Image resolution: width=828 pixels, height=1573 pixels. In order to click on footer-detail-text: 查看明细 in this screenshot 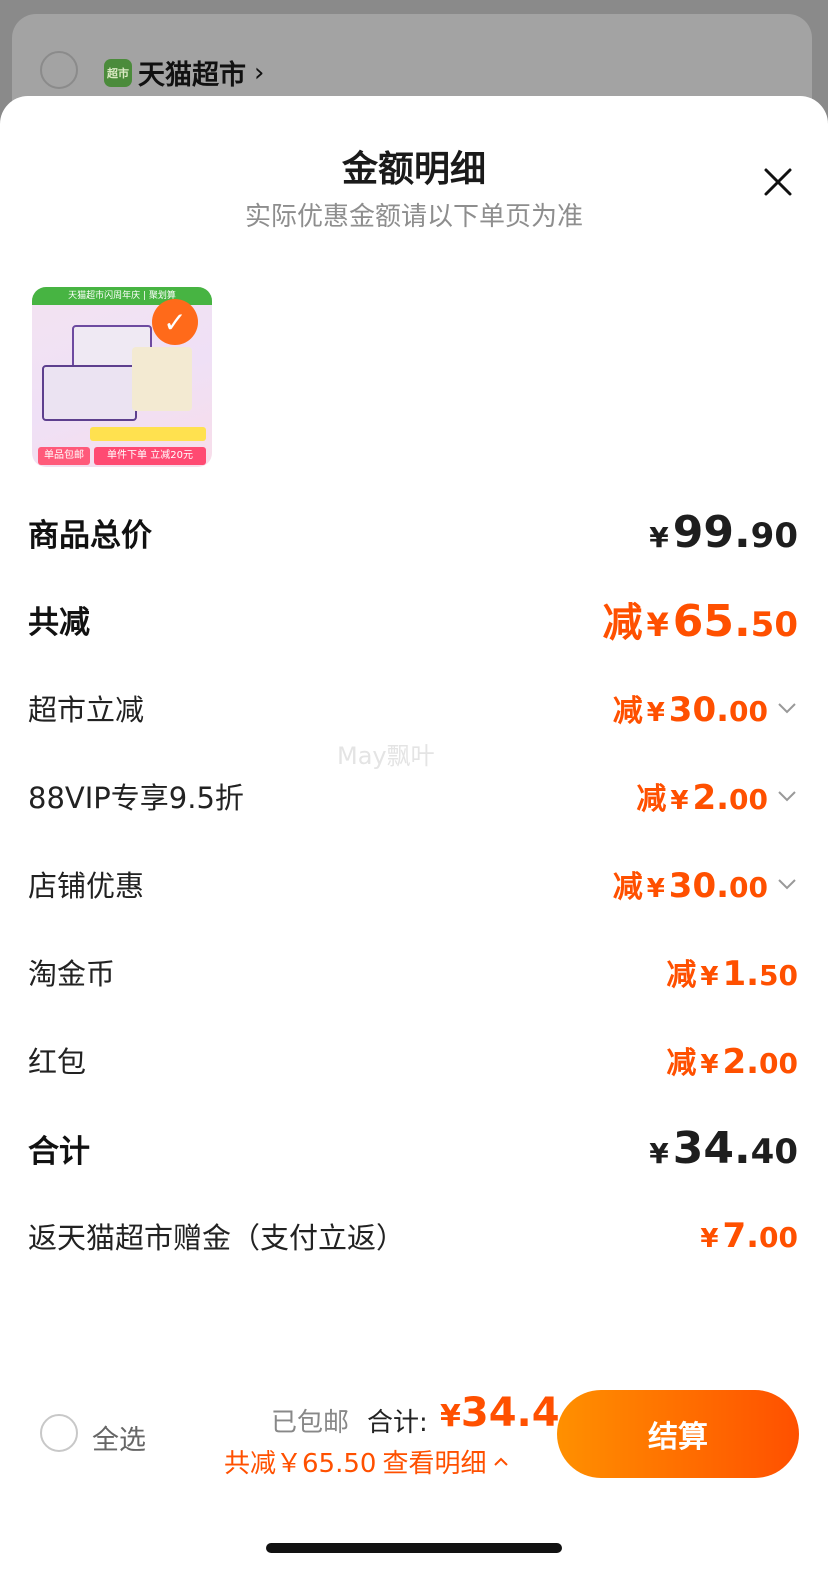, I will do `click(434, 1464)`.